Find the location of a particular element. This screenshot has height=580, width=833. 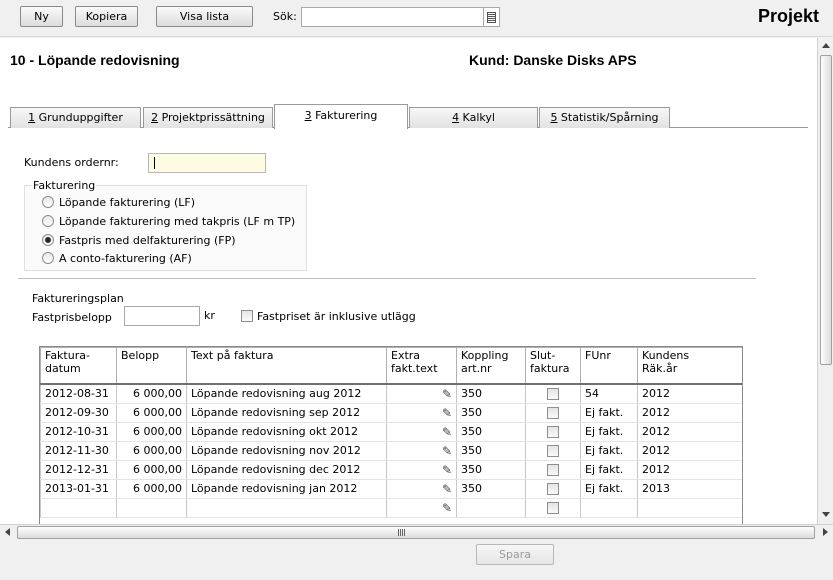

ordernr-input is located at coordinates (207, 163).